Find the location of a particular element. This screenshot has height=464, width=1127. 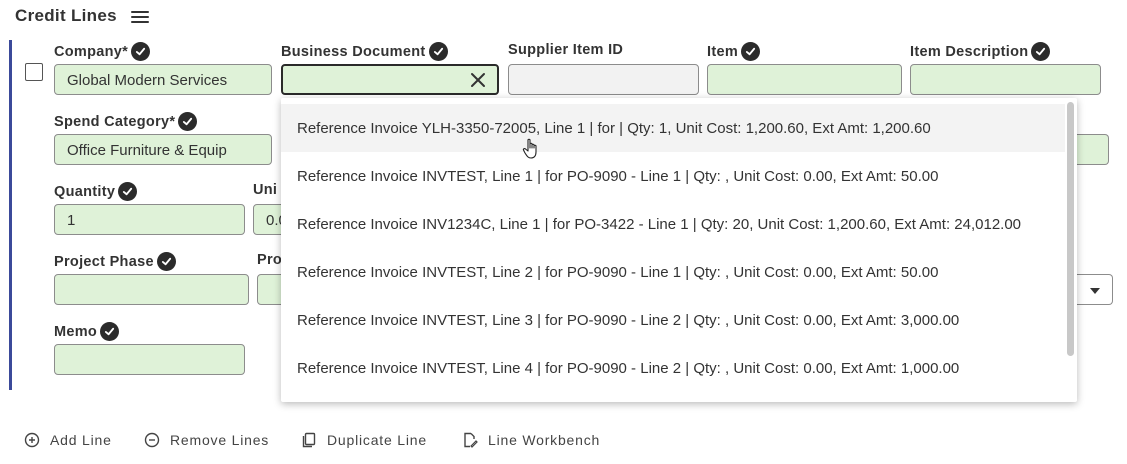

remove-lines-label: Remove Lines is located at coordinates (220, 440).